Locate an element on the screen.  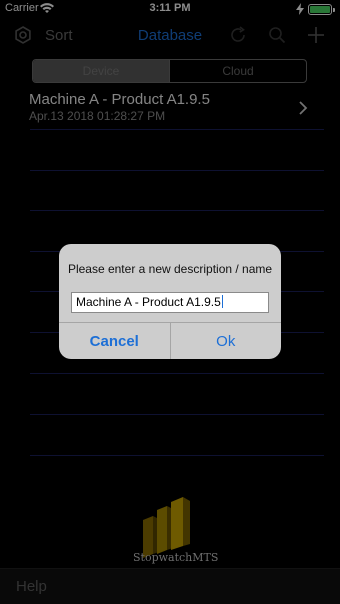
cancel-button: Cancel is located at coordinates (114, 341).